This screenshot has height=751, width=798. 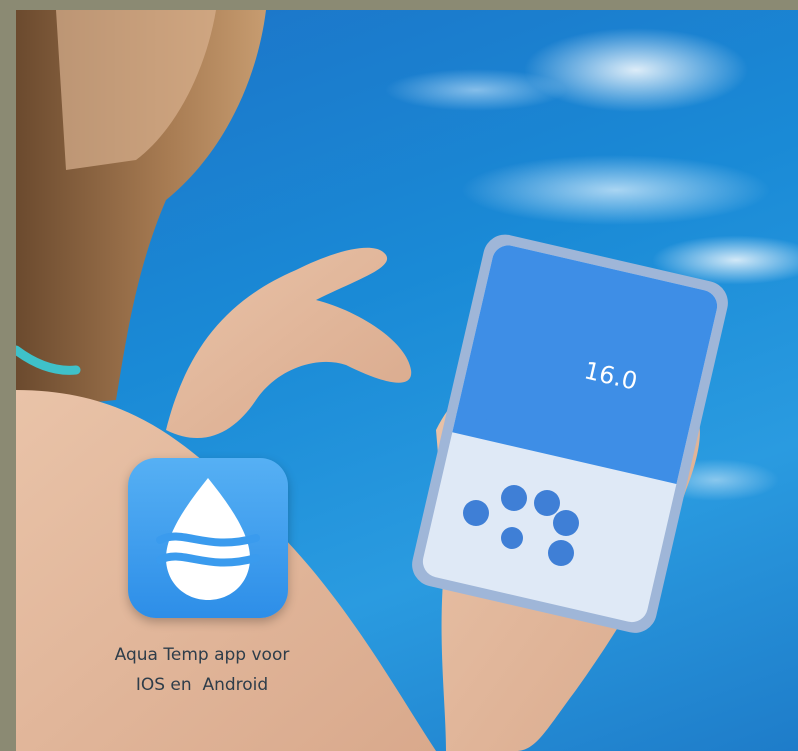 I want to click on water-drop-waves-icon, so click(x=208, y=539).